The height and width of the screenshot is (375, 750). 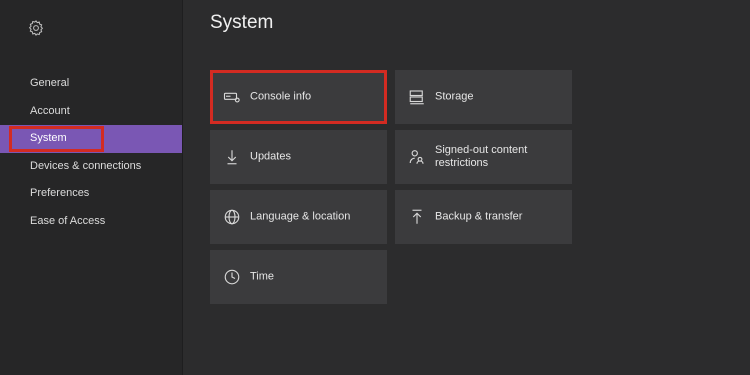 I want to click on tile-updates: Updates, so click(x=298, y=157).